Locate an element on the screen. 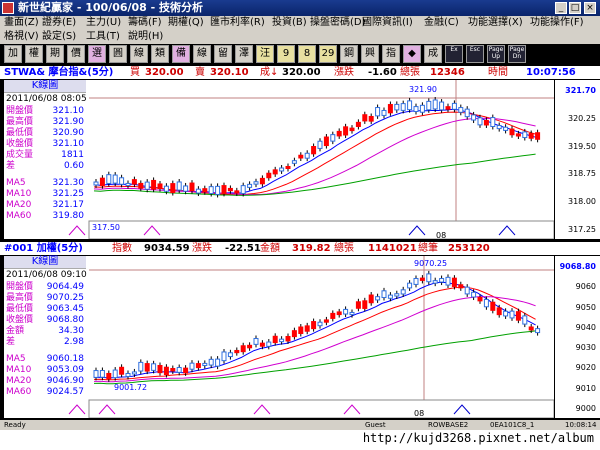 The image size is (600, 450). toolbar-button: 8 is located at coordinates (307, 54).